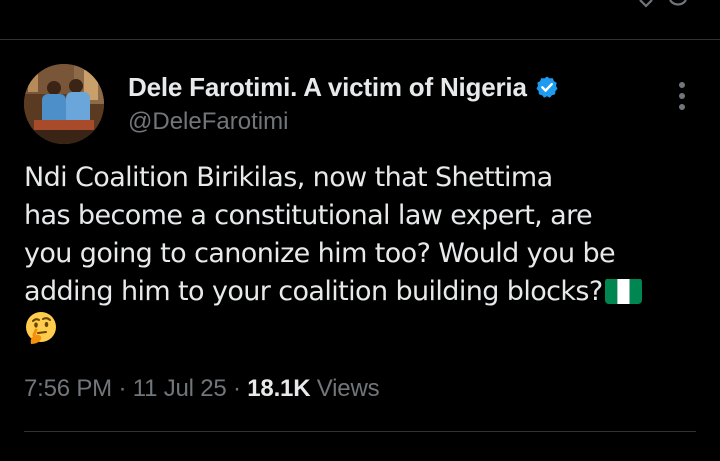  Describe the element at coordinates (360, 39) in the screenshot. I see `top-divider` at that location.